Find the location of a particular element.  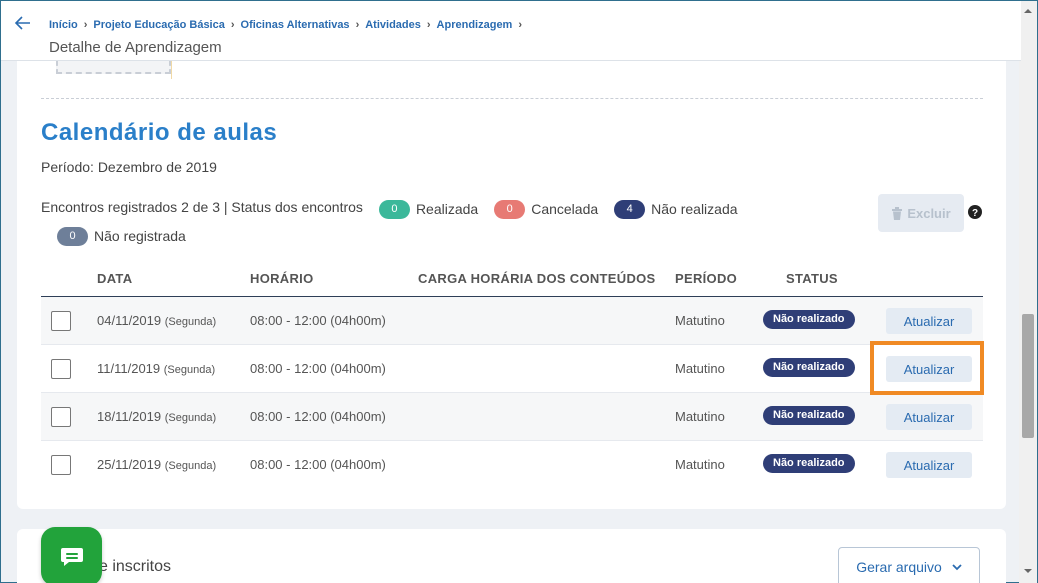

count-badge: 4 is located at coordinates (630, 209).